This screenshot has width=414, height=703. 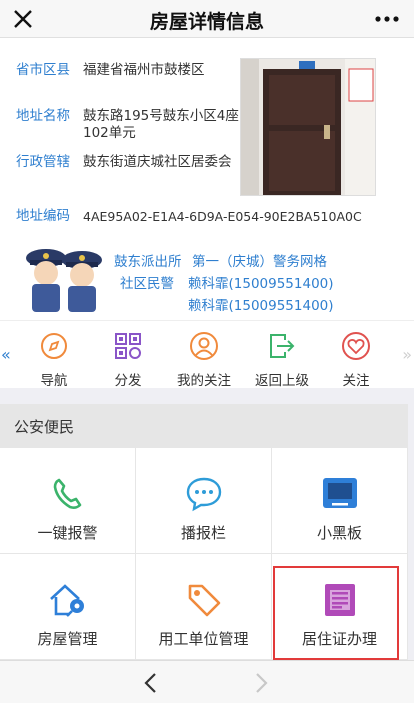 What do you see at coordinates (6, 354) in the screenshot?
I see `scroll-left-icon: «` at bounding box center [6, 354].